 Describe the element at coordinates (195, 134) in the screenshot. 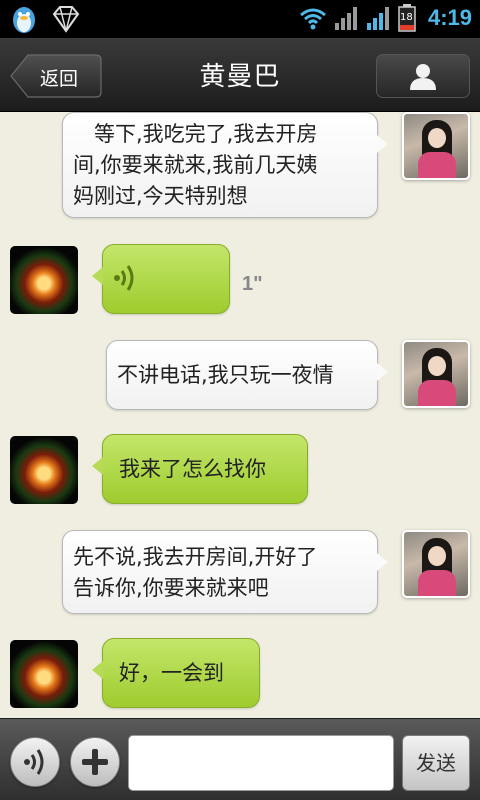

I see `message-text-line: 等下,我吃完了,我去开房` at that location.